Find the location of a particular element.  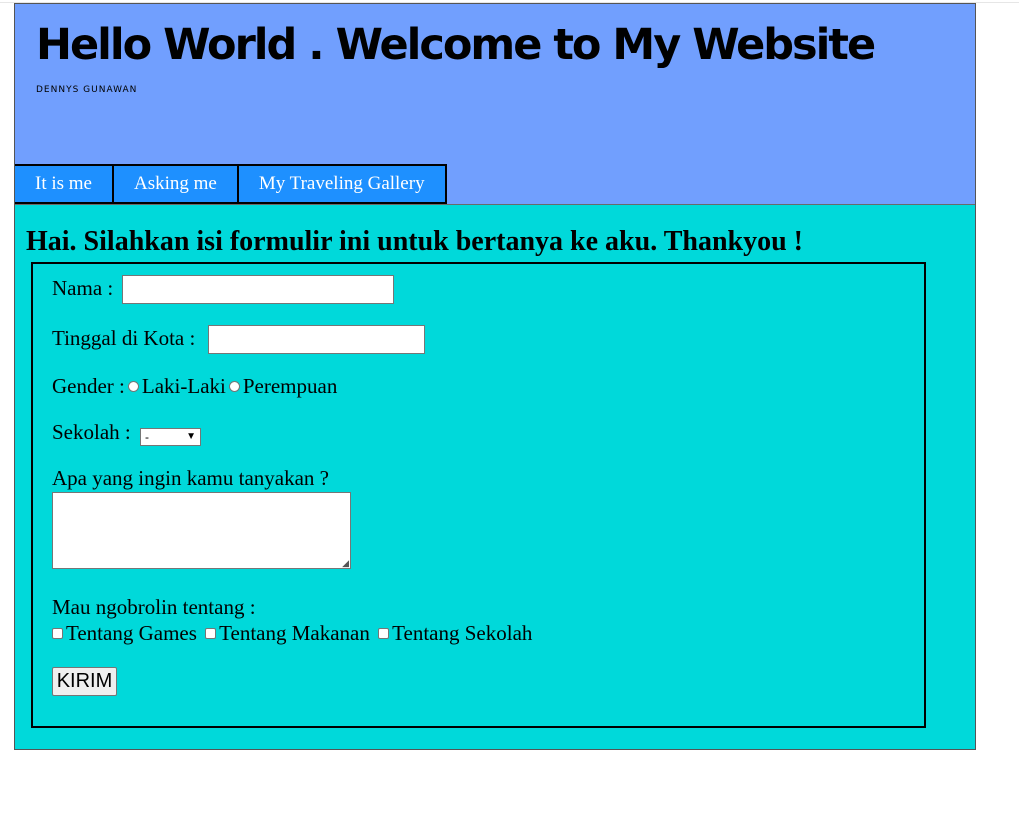

school-select: - ▼ is located at coordinates (170, 437).